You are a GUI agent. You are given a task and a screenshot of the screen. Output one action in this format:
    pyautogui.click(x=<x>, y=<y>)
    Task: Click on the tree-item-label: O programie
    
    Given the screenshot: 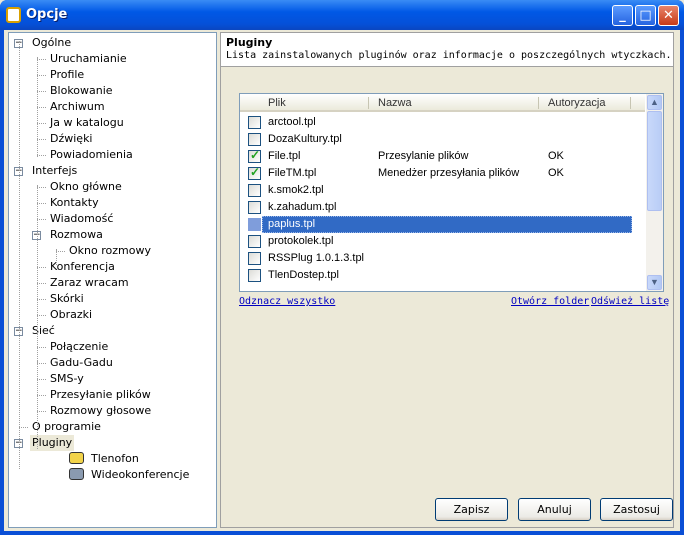 What is the action you would take?
    pyautogui.click(x=66, y=426)
    